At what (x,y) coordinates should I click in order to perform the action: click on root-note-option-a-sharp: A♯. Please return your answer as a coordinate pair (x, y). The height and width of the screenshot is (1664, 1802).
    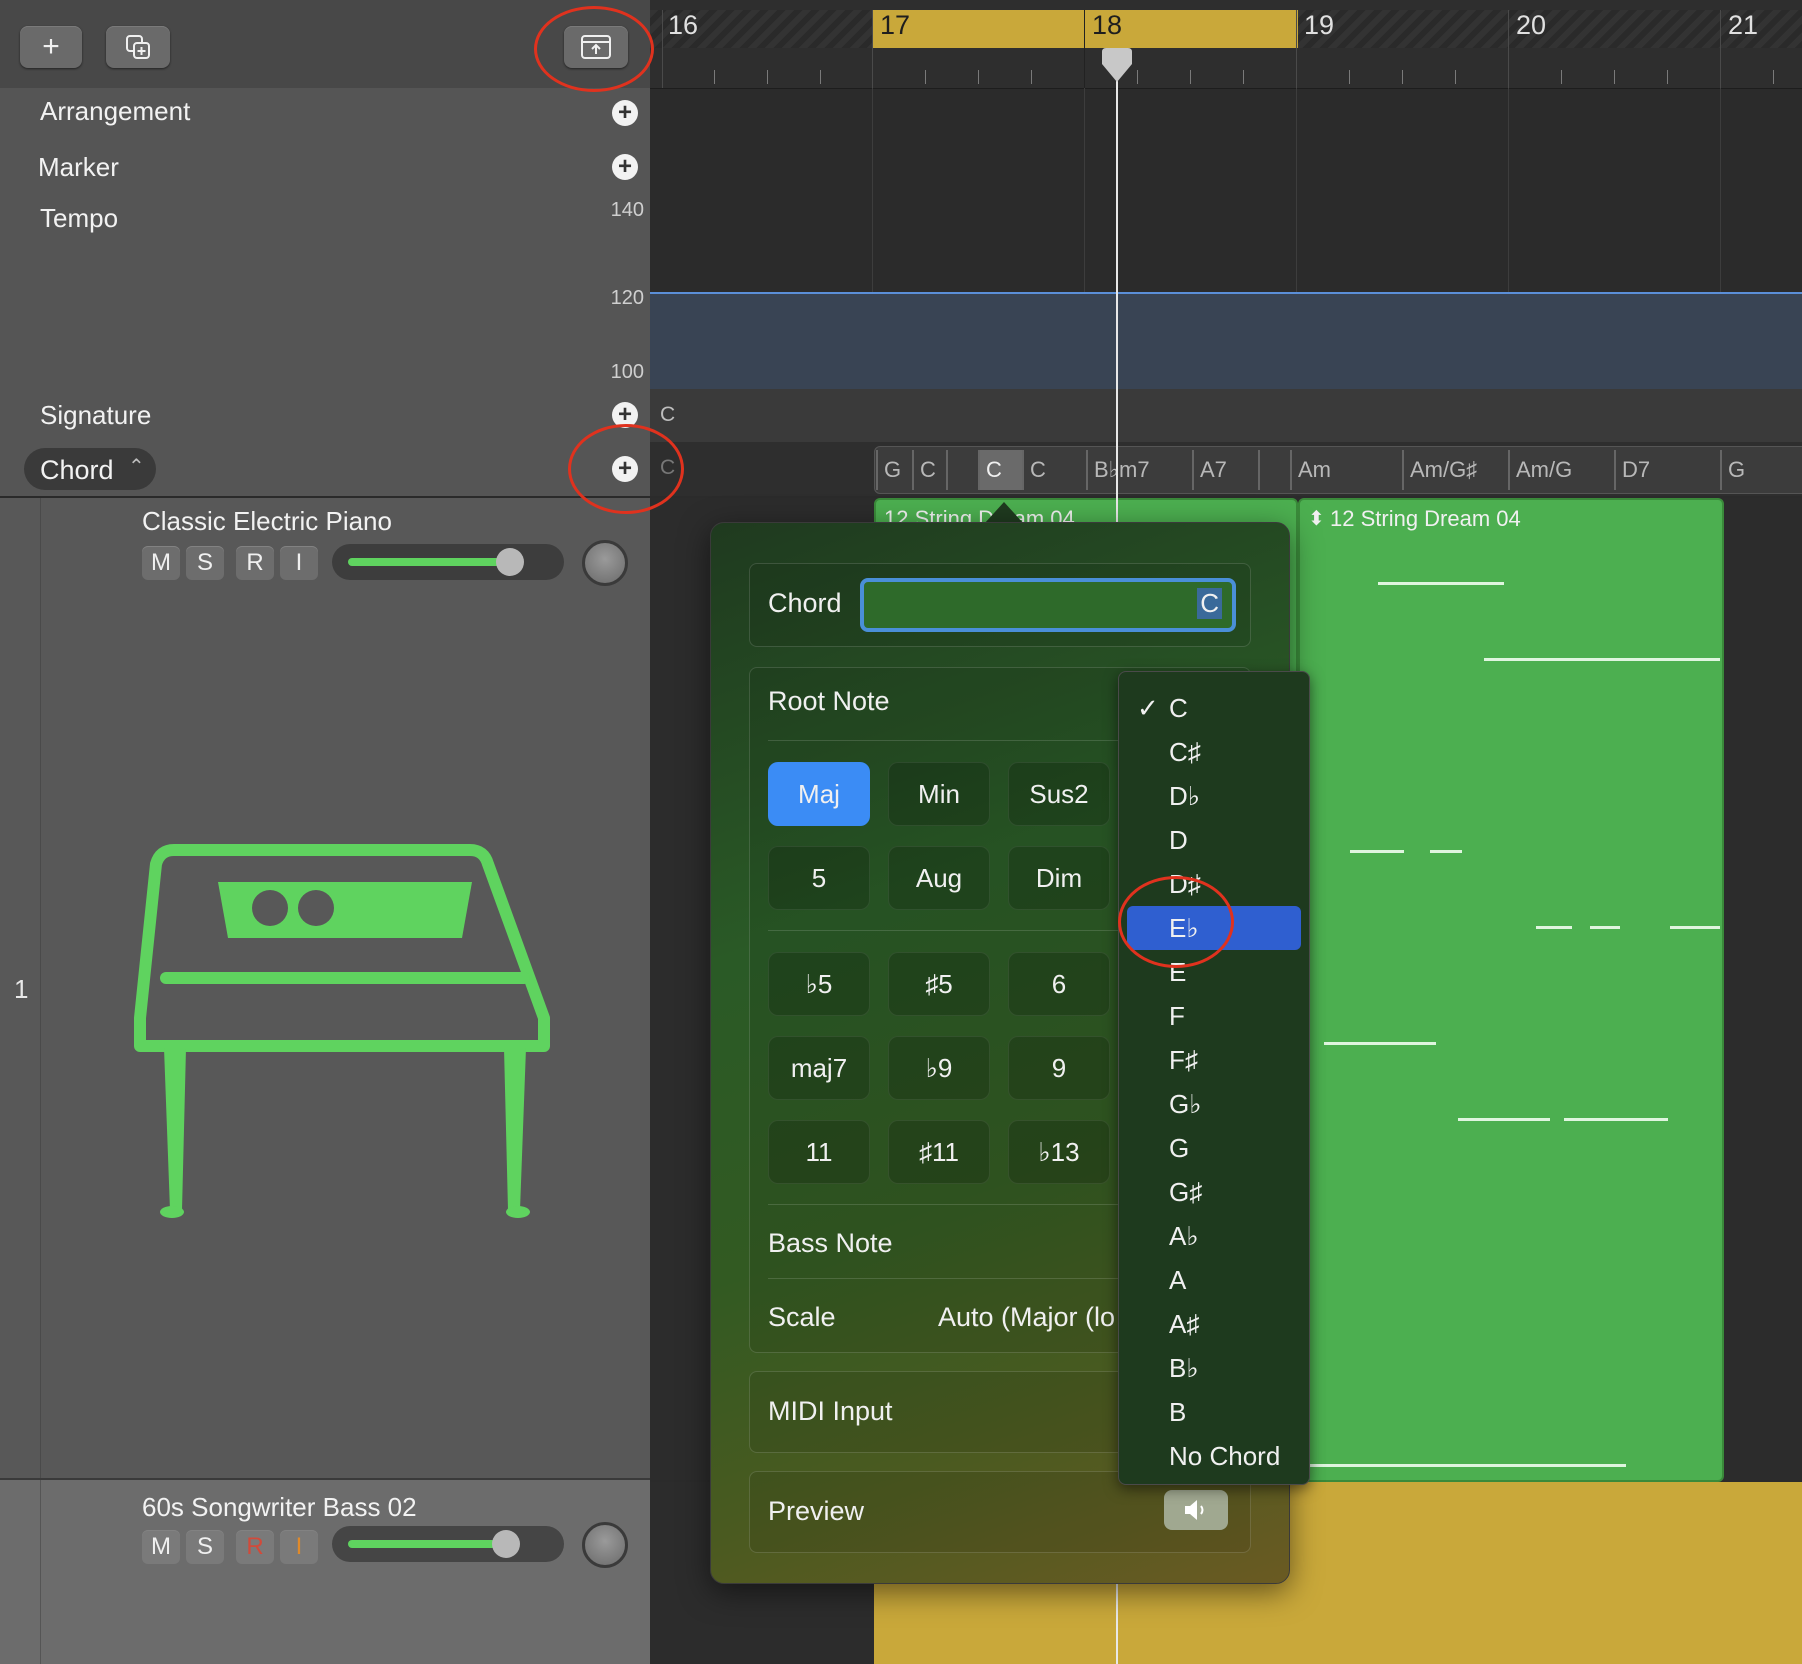
    Looking at the image, I should click on (1214, 1324).